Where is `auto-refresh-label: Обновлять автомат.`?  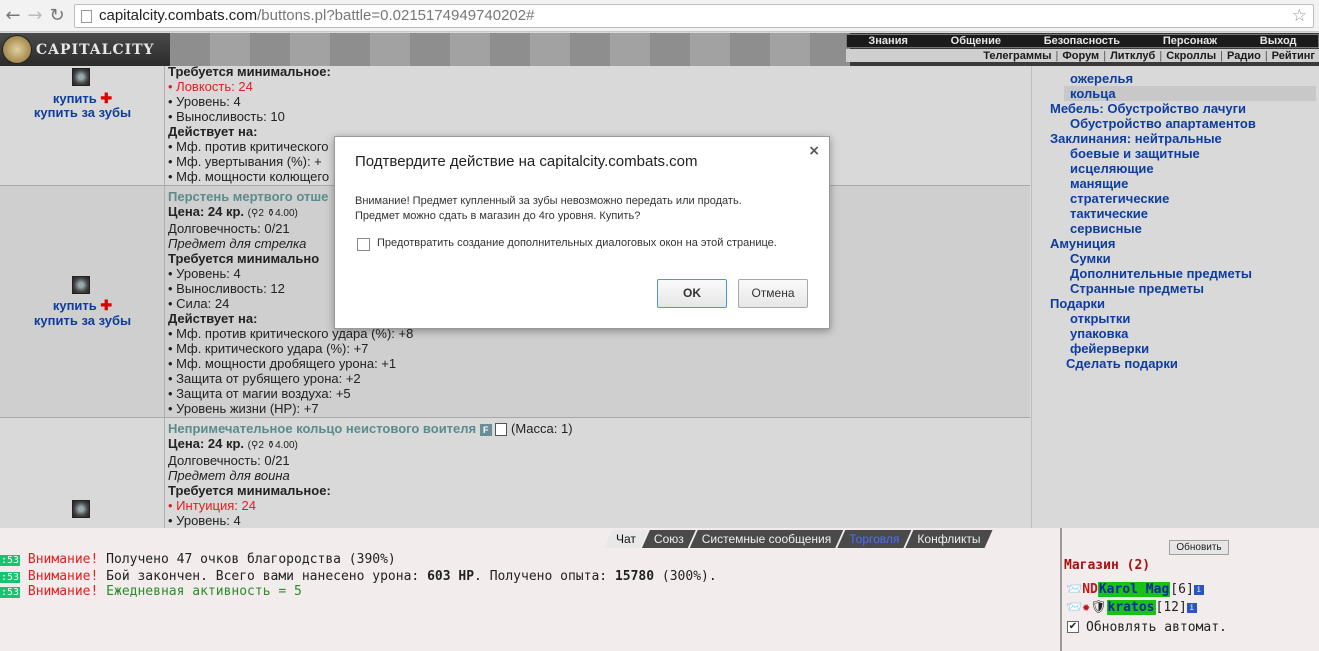
auto-refresh-label: Обновлять автомат. is located at coordinates (1156, 627).